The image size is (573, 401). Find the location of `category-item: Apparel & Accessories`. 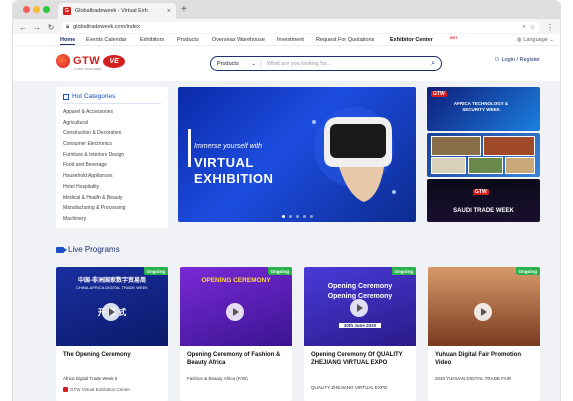

category-item: Apparel & Accessories is located at coordinates (112, 112).